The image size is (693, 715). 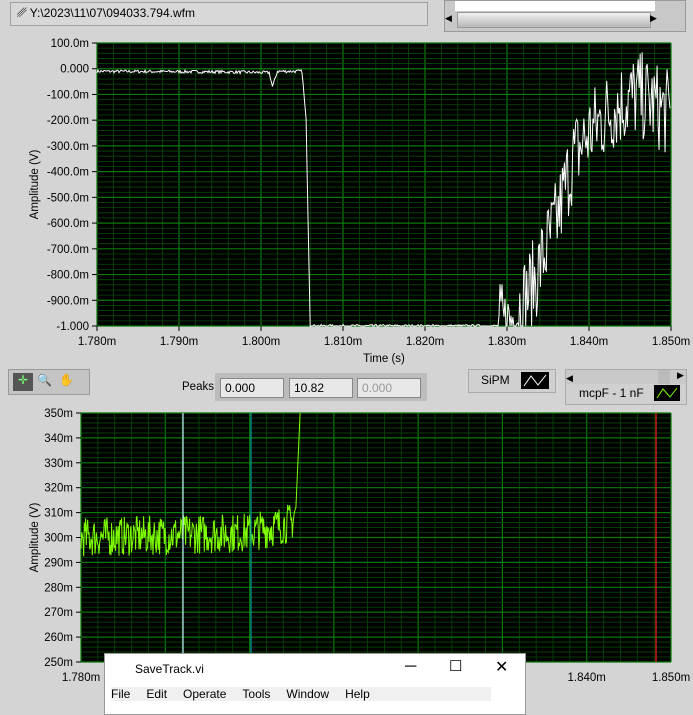 What do you see at coordinates (58, 638) in the screenshot?
I see `y-tick-label: 260m` at bounding box center [58, 638].